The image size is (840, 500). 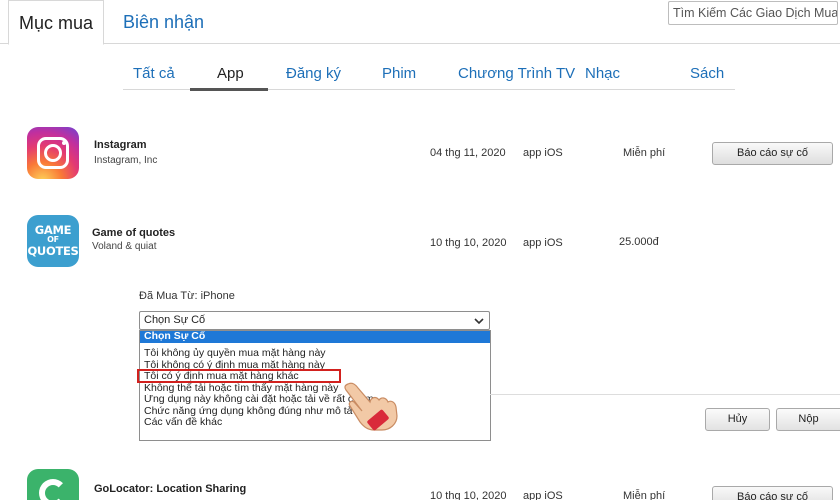 What do you see at coordinates (639, 242) in the screenshot?
I see `purchase-price: 25.000đ` at bounding box center [639, 242].